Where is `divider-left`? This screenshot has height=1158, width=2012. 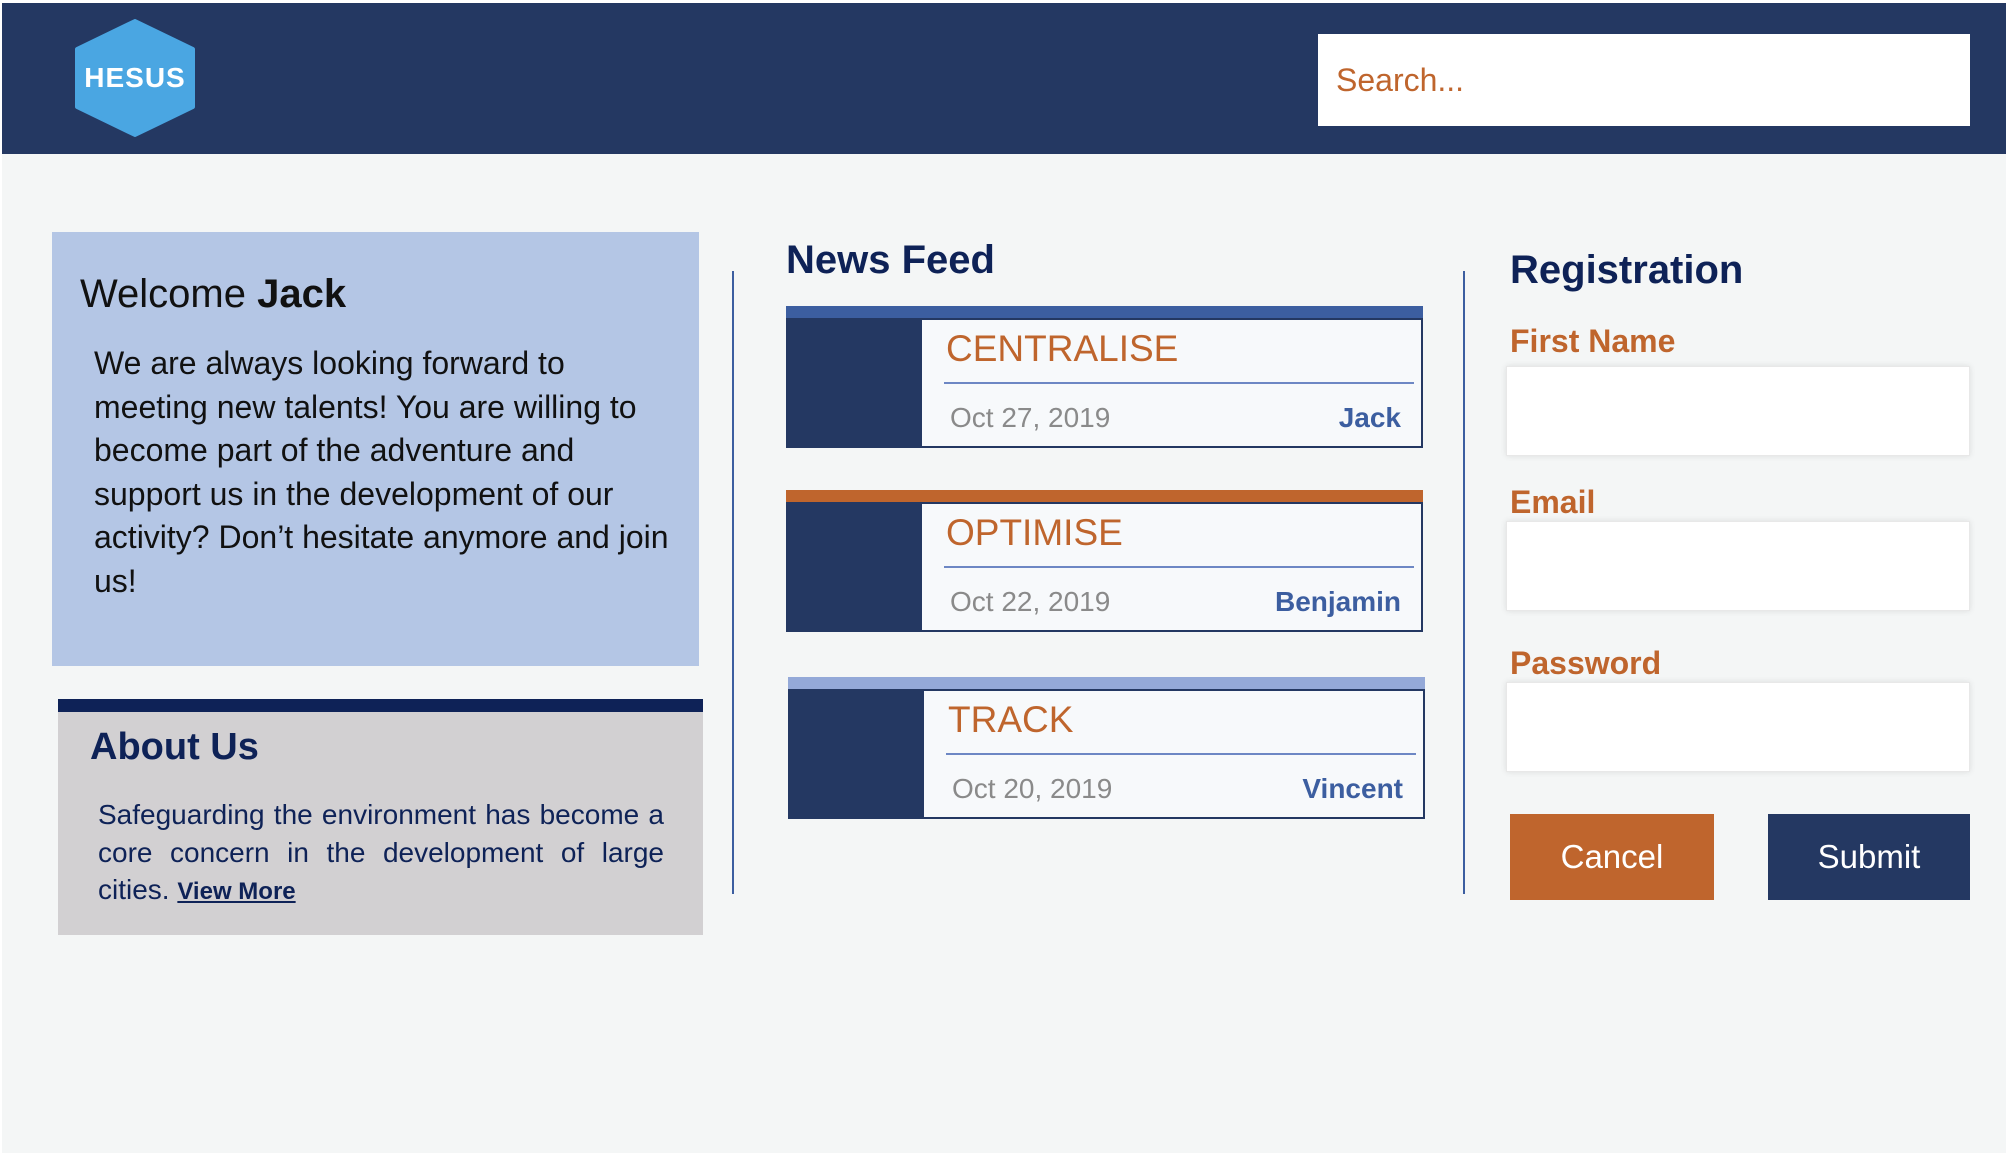
divider-left is located at coordinates (733, 582).